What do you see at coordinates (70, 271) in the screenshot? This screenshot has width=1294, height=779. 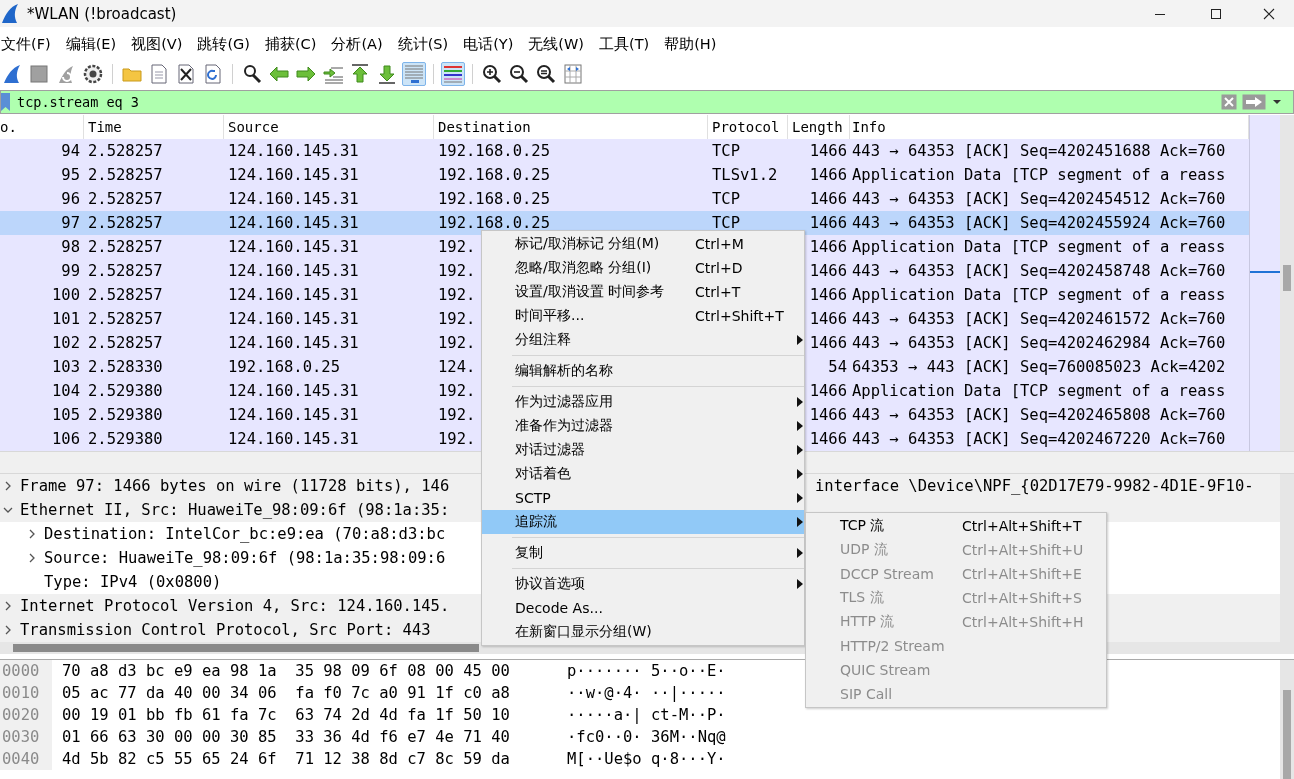 I see `table-cell: 99` at bounding box center [70, 271].